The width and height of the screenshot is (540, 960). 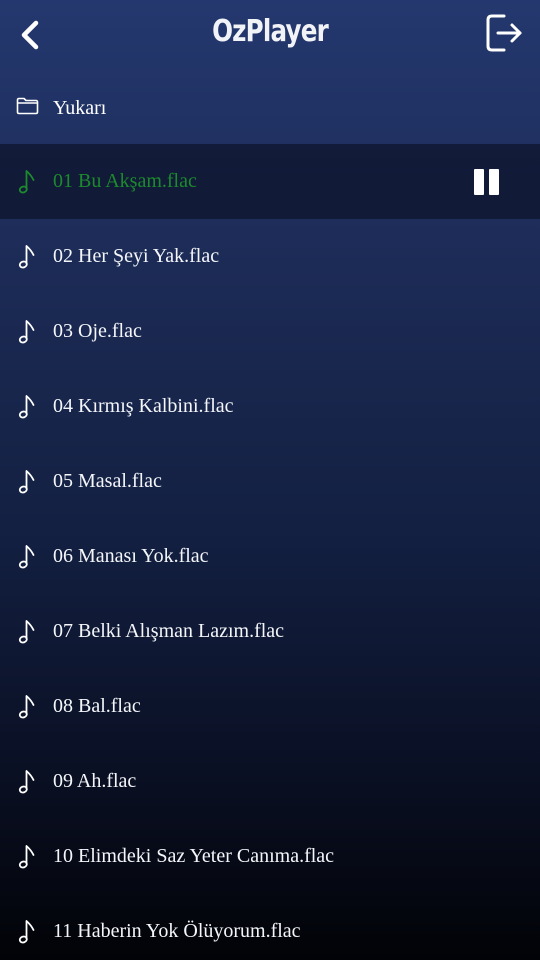 What do you see at coordinates (270, 256) in the screenshot?
I see `track-row: 02 Her Şeyi Yak.flac` at bounding box center [270, 256].